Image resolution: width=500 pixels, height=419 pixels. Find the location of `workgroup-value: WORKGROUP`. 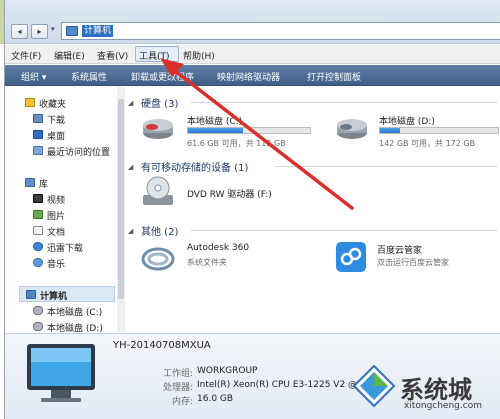

workgroup-value: WORKGROUP is located at coordinates (227, 371).